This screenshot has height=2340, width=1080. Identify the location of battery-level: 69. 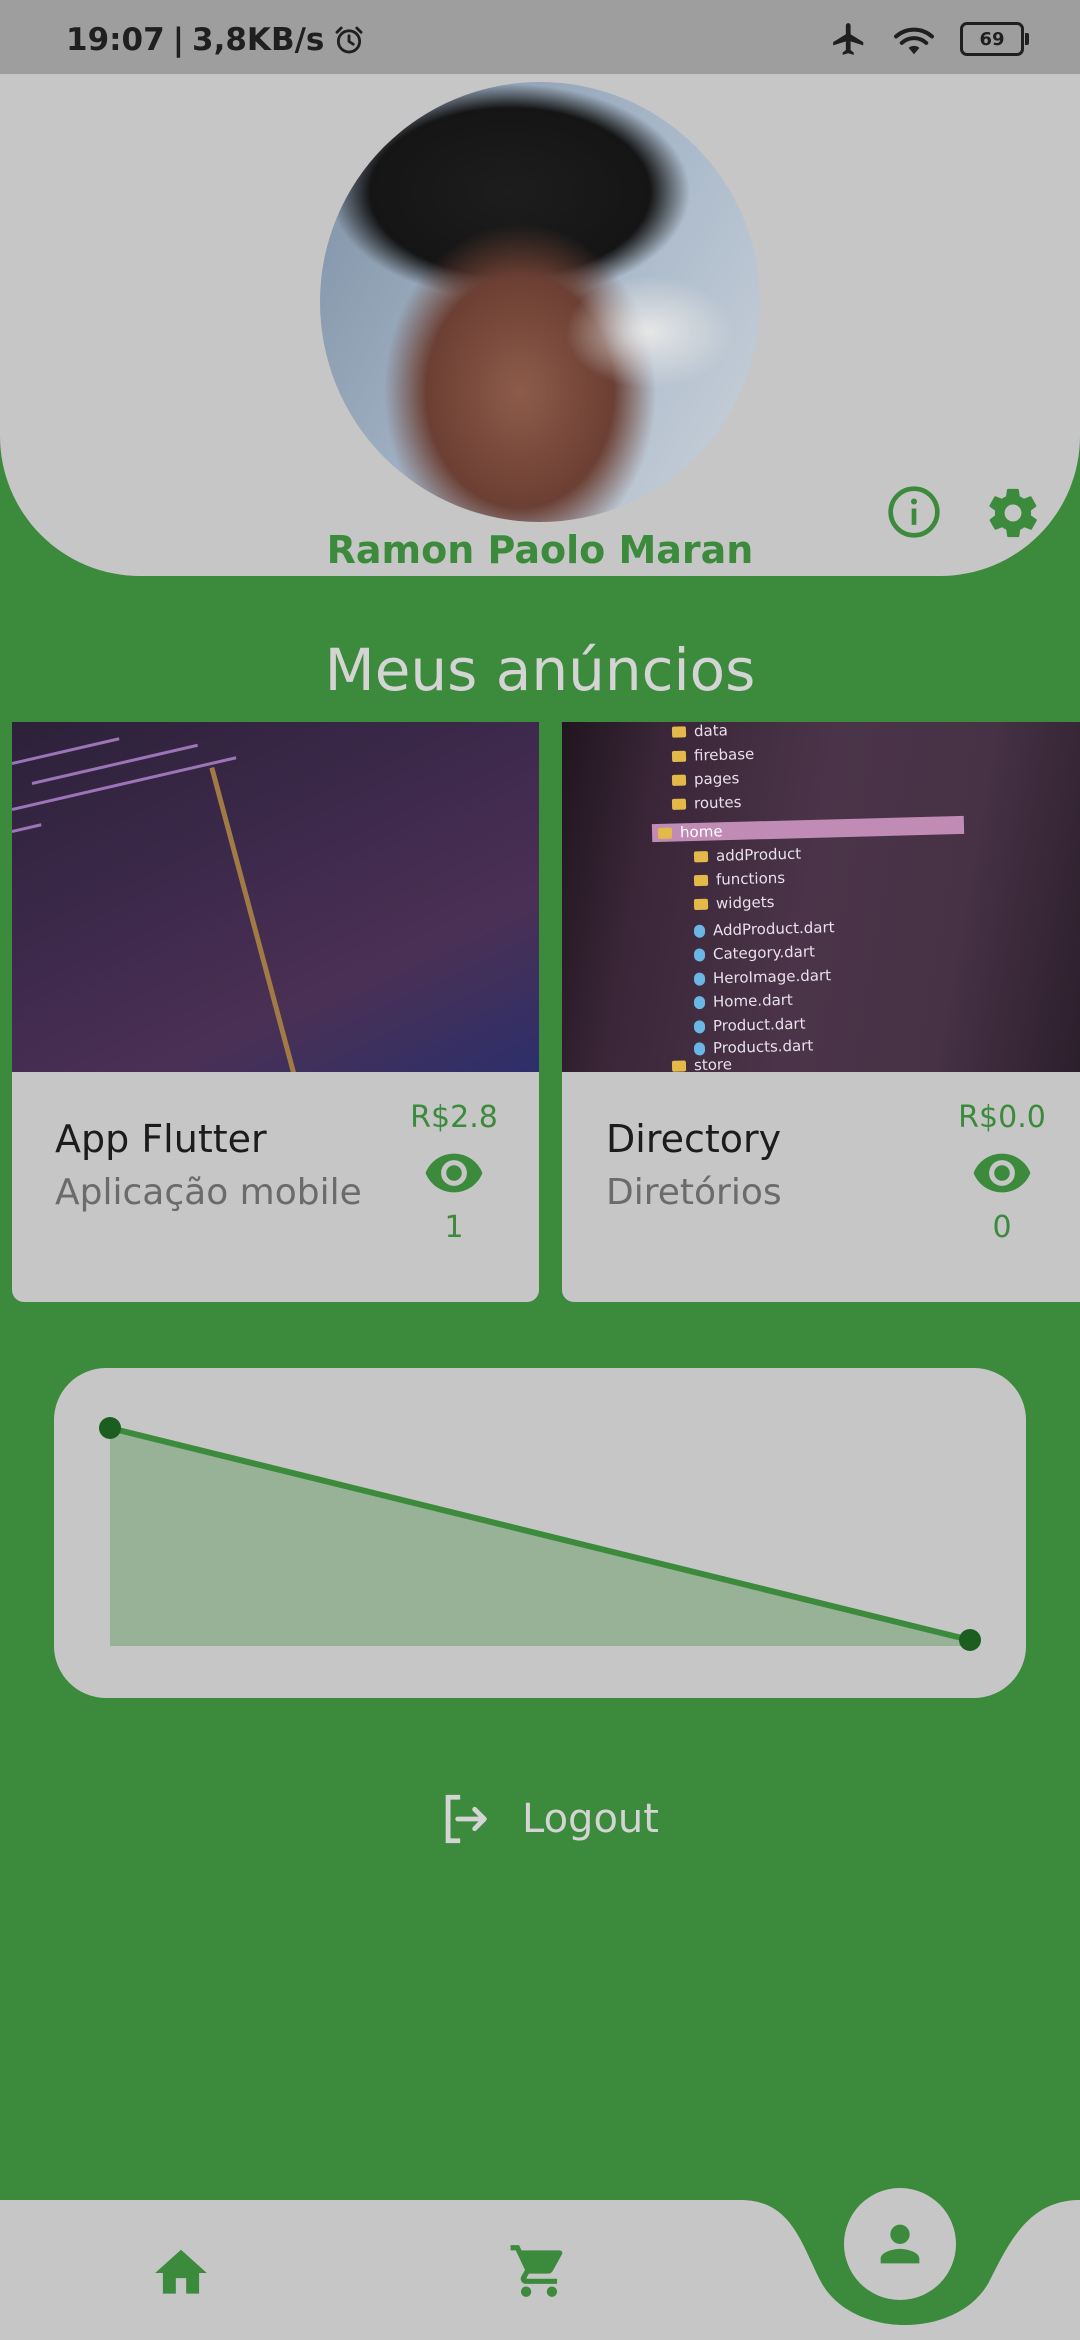
(992, 39).